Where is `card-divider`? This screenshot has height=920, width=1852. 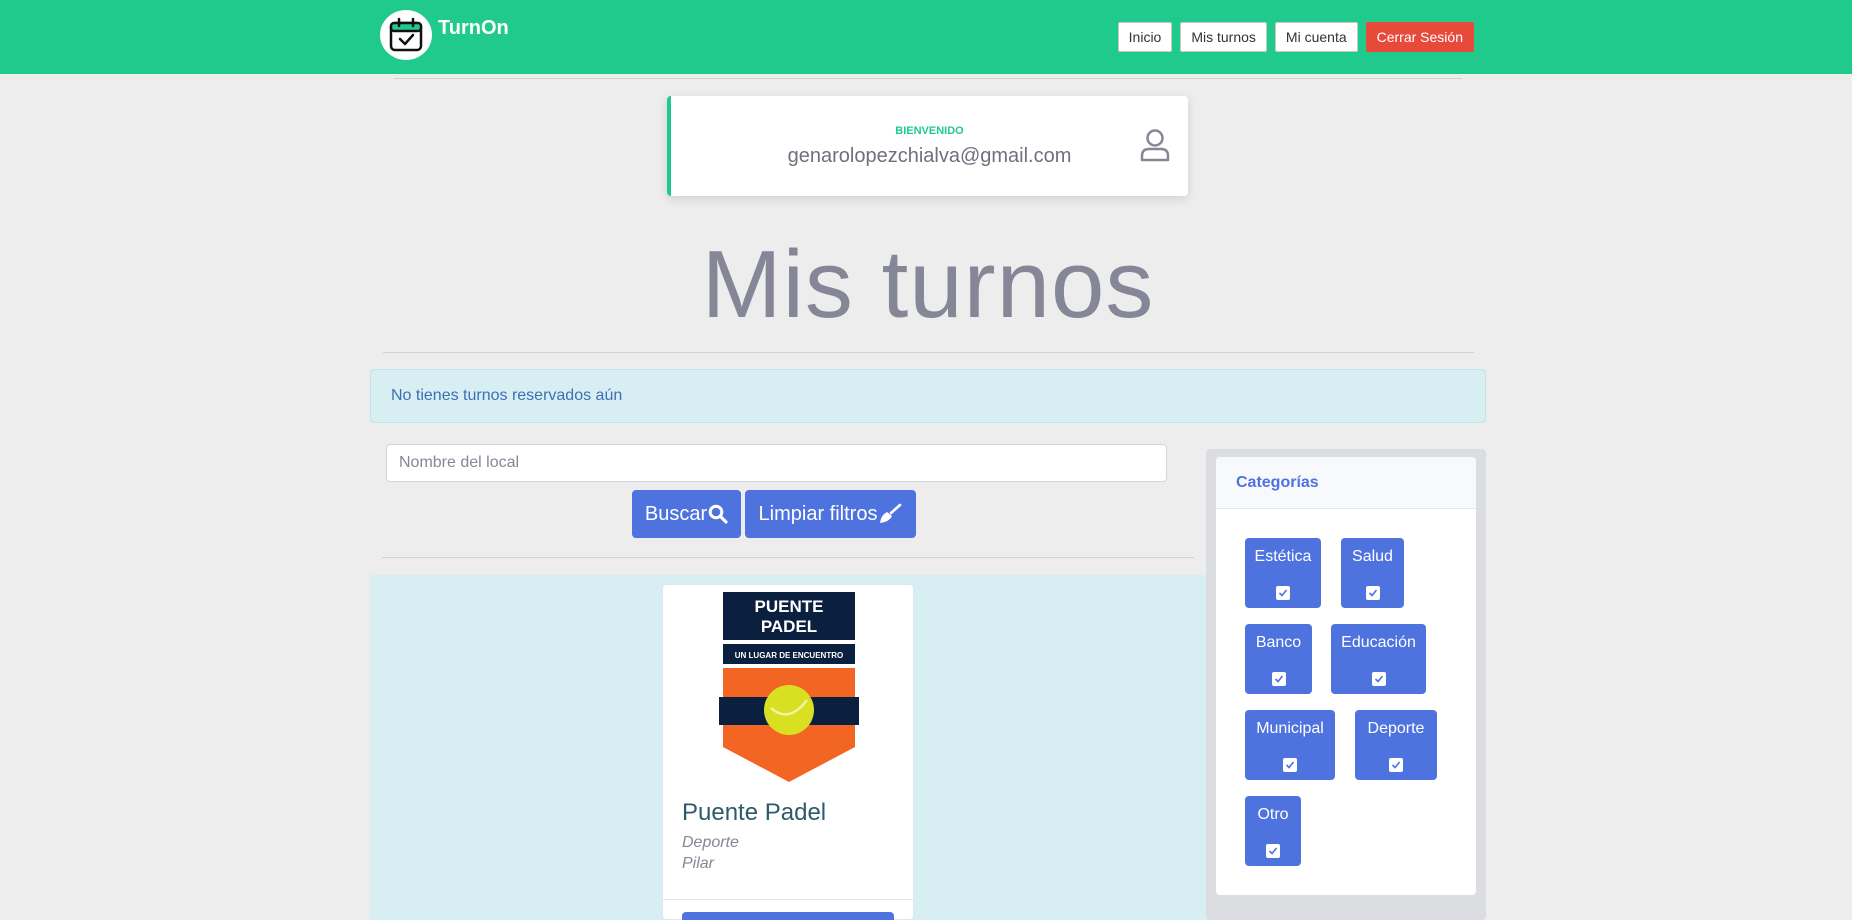 card-divider is located at coordinates (788, 899).